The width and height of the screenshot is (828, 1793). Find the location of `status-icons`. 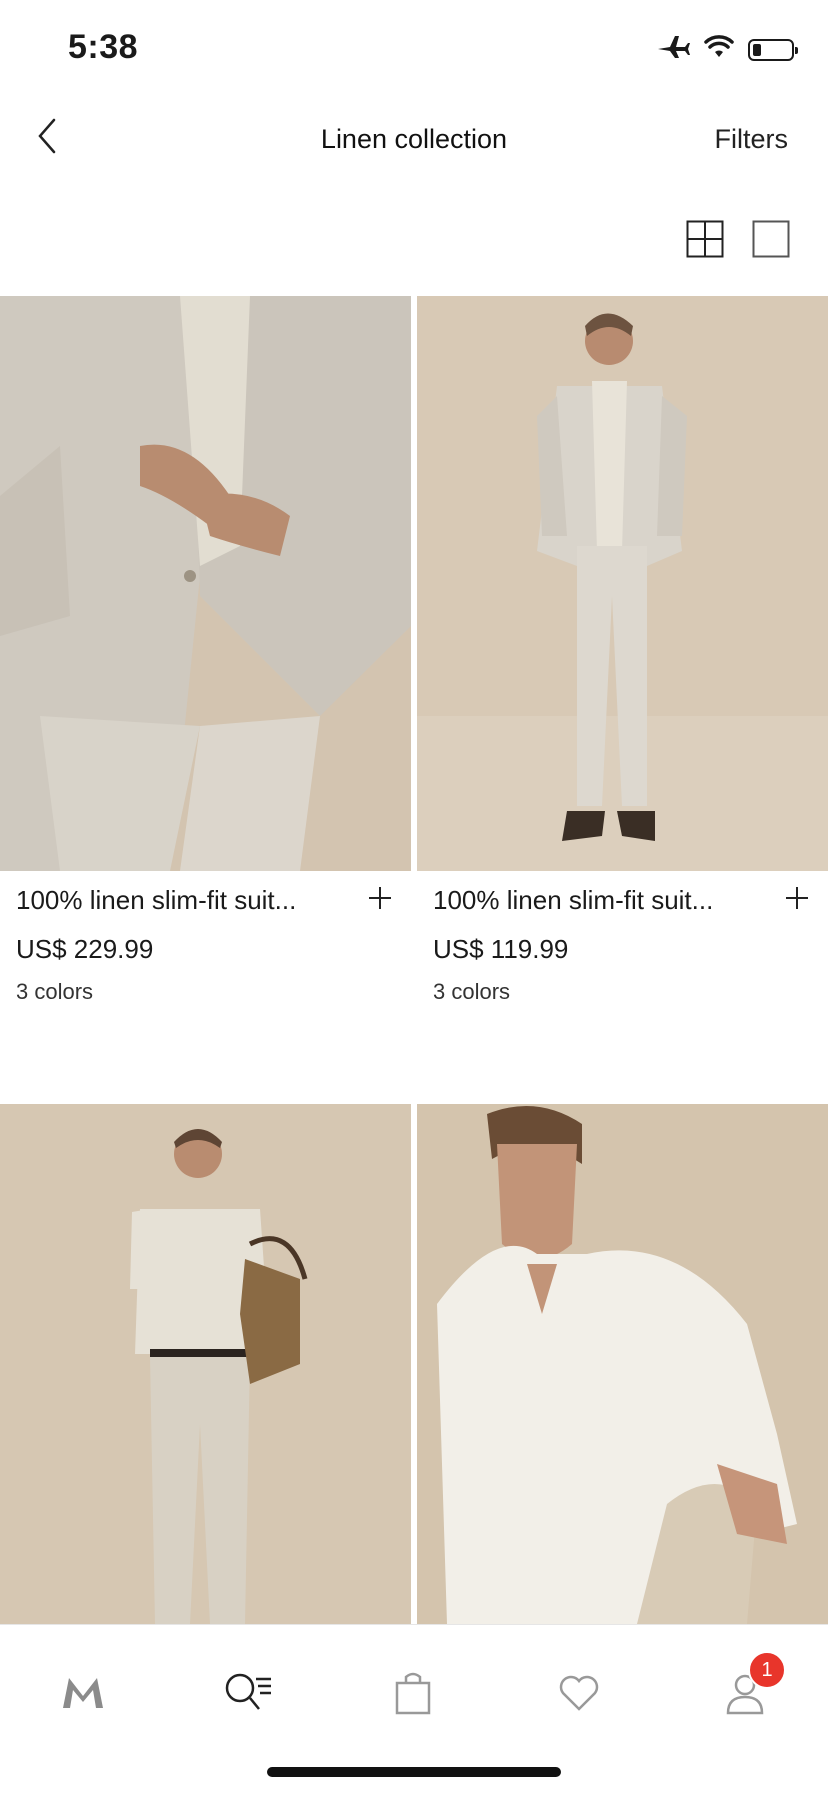

status-icons is located at coordinates (727, 49).